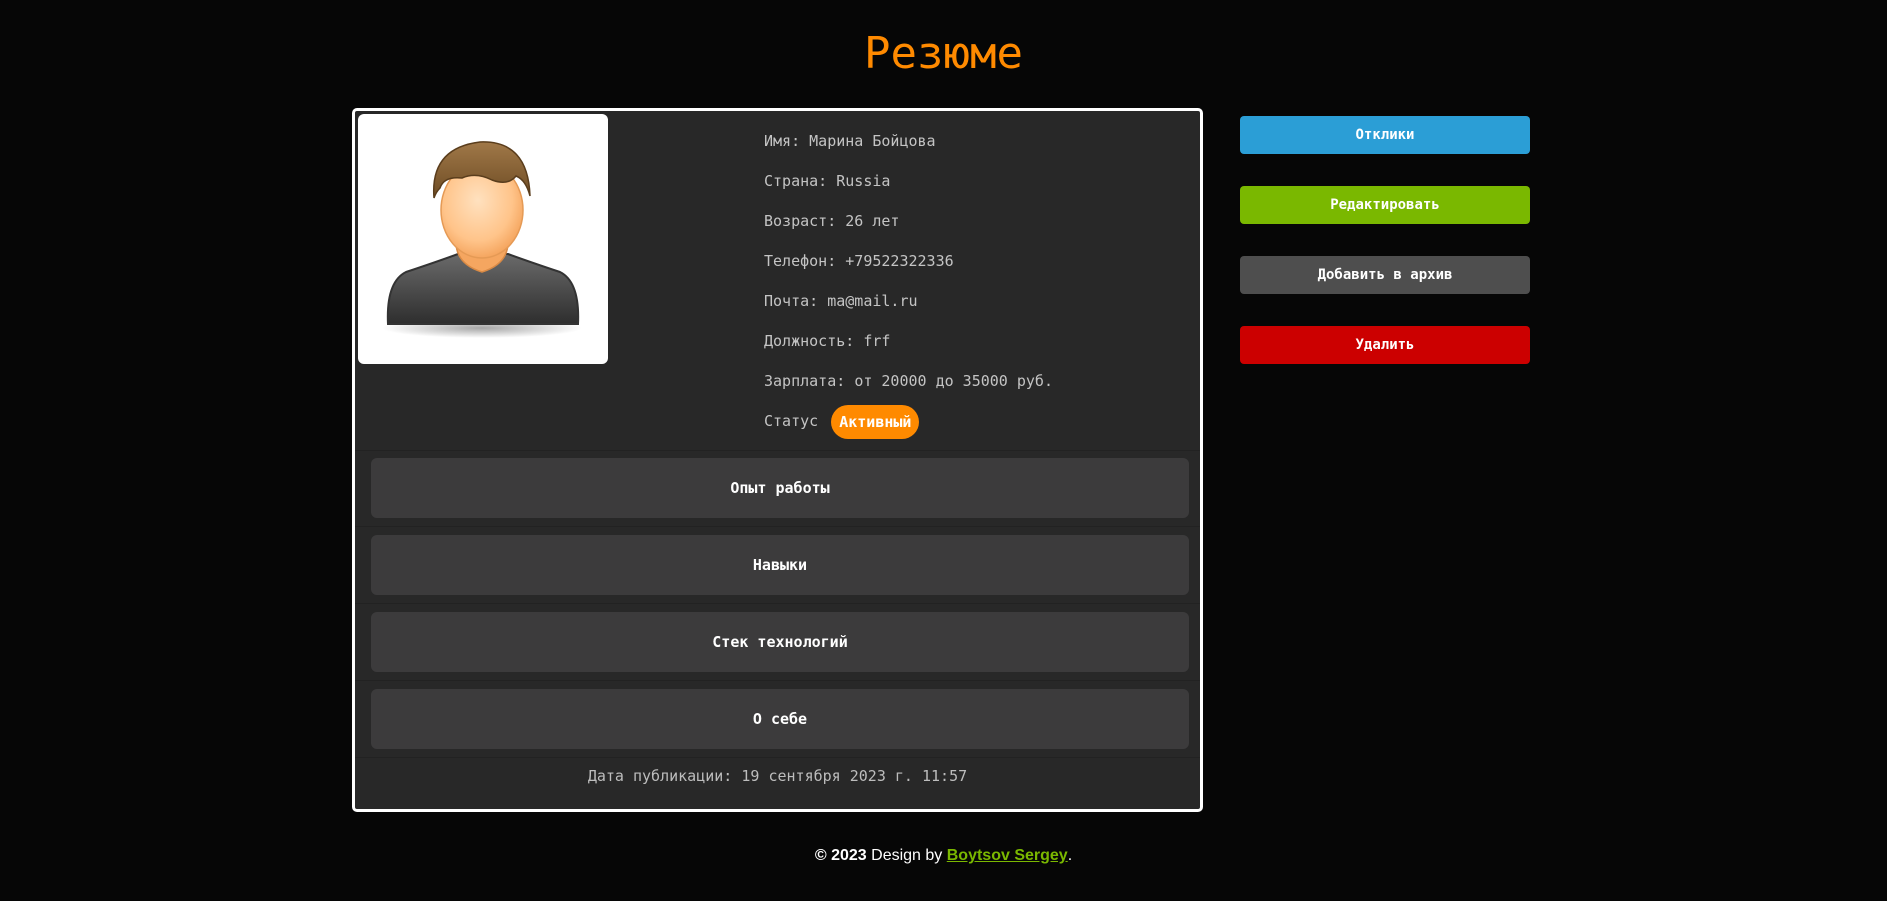 This screenshot has width=1887, height=901. What do you see at coordinates (907, 855) in the screenshot?
I see `design-by-text: Design by` at bounding box center [907, 855].